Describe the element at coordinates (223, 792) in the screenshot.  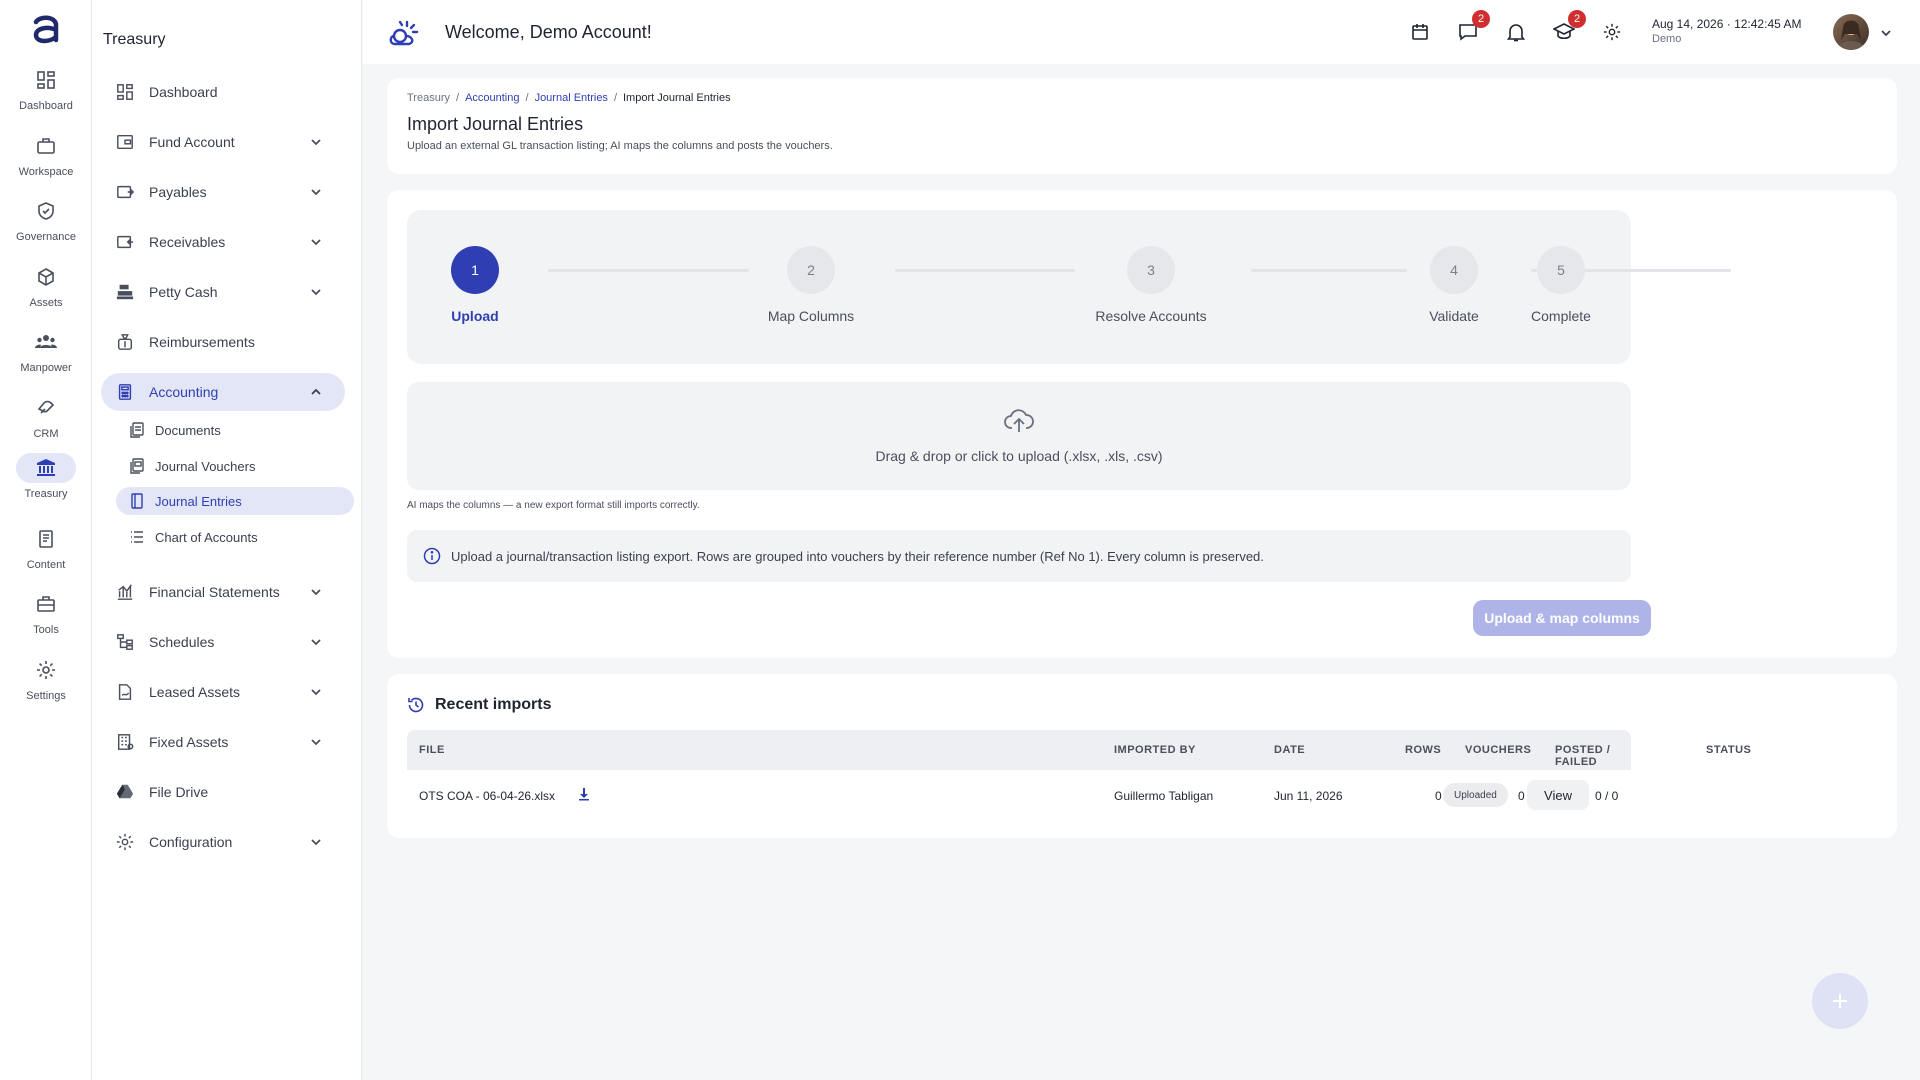
I see `sidebar-item-file-drive: File Drive` at that location.